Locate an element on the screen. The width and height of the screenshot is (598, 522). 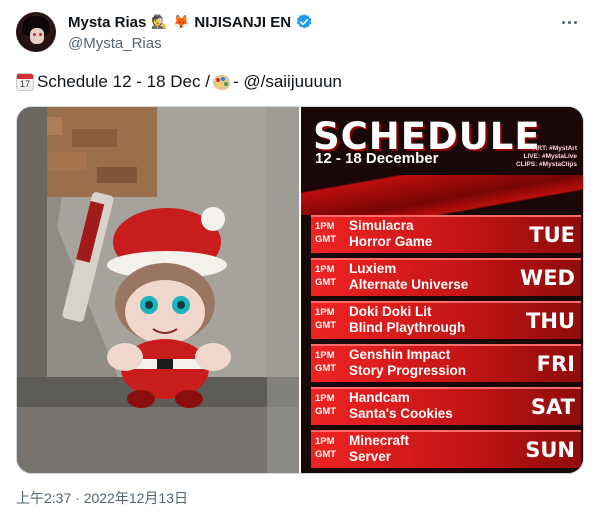
stream-day: TUE is located at coordinates (552, 235).